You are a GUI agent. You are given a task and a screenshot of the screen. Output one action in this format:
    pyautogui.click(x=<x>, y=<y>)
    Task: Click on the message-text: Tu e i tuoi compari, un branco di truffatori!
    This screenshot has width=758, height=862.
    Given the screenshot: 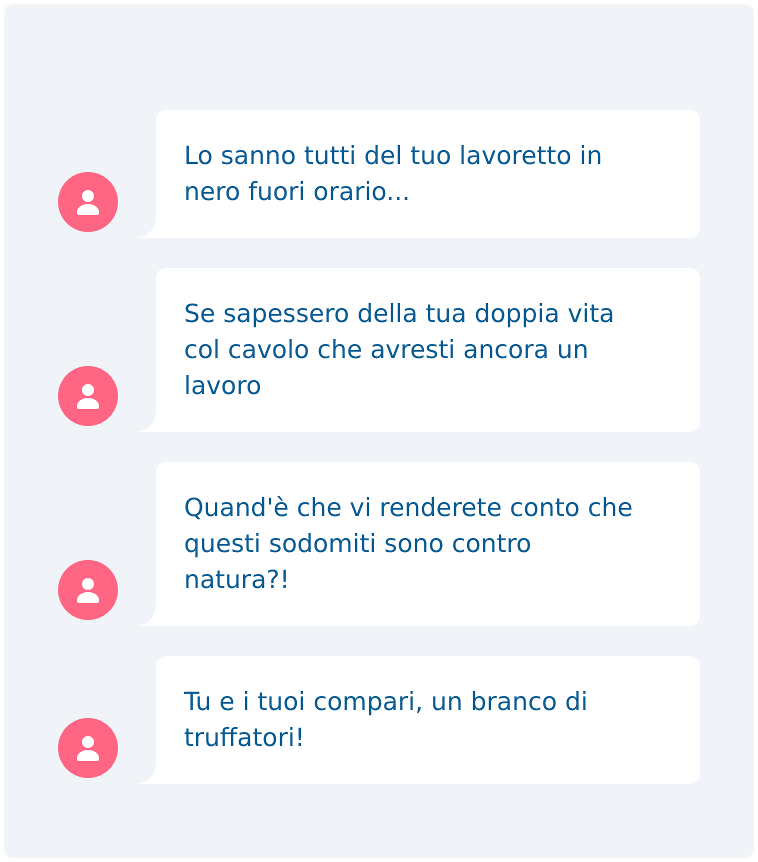 What is the action you would take?
    pyautogui.click(x=386, y=720)
    